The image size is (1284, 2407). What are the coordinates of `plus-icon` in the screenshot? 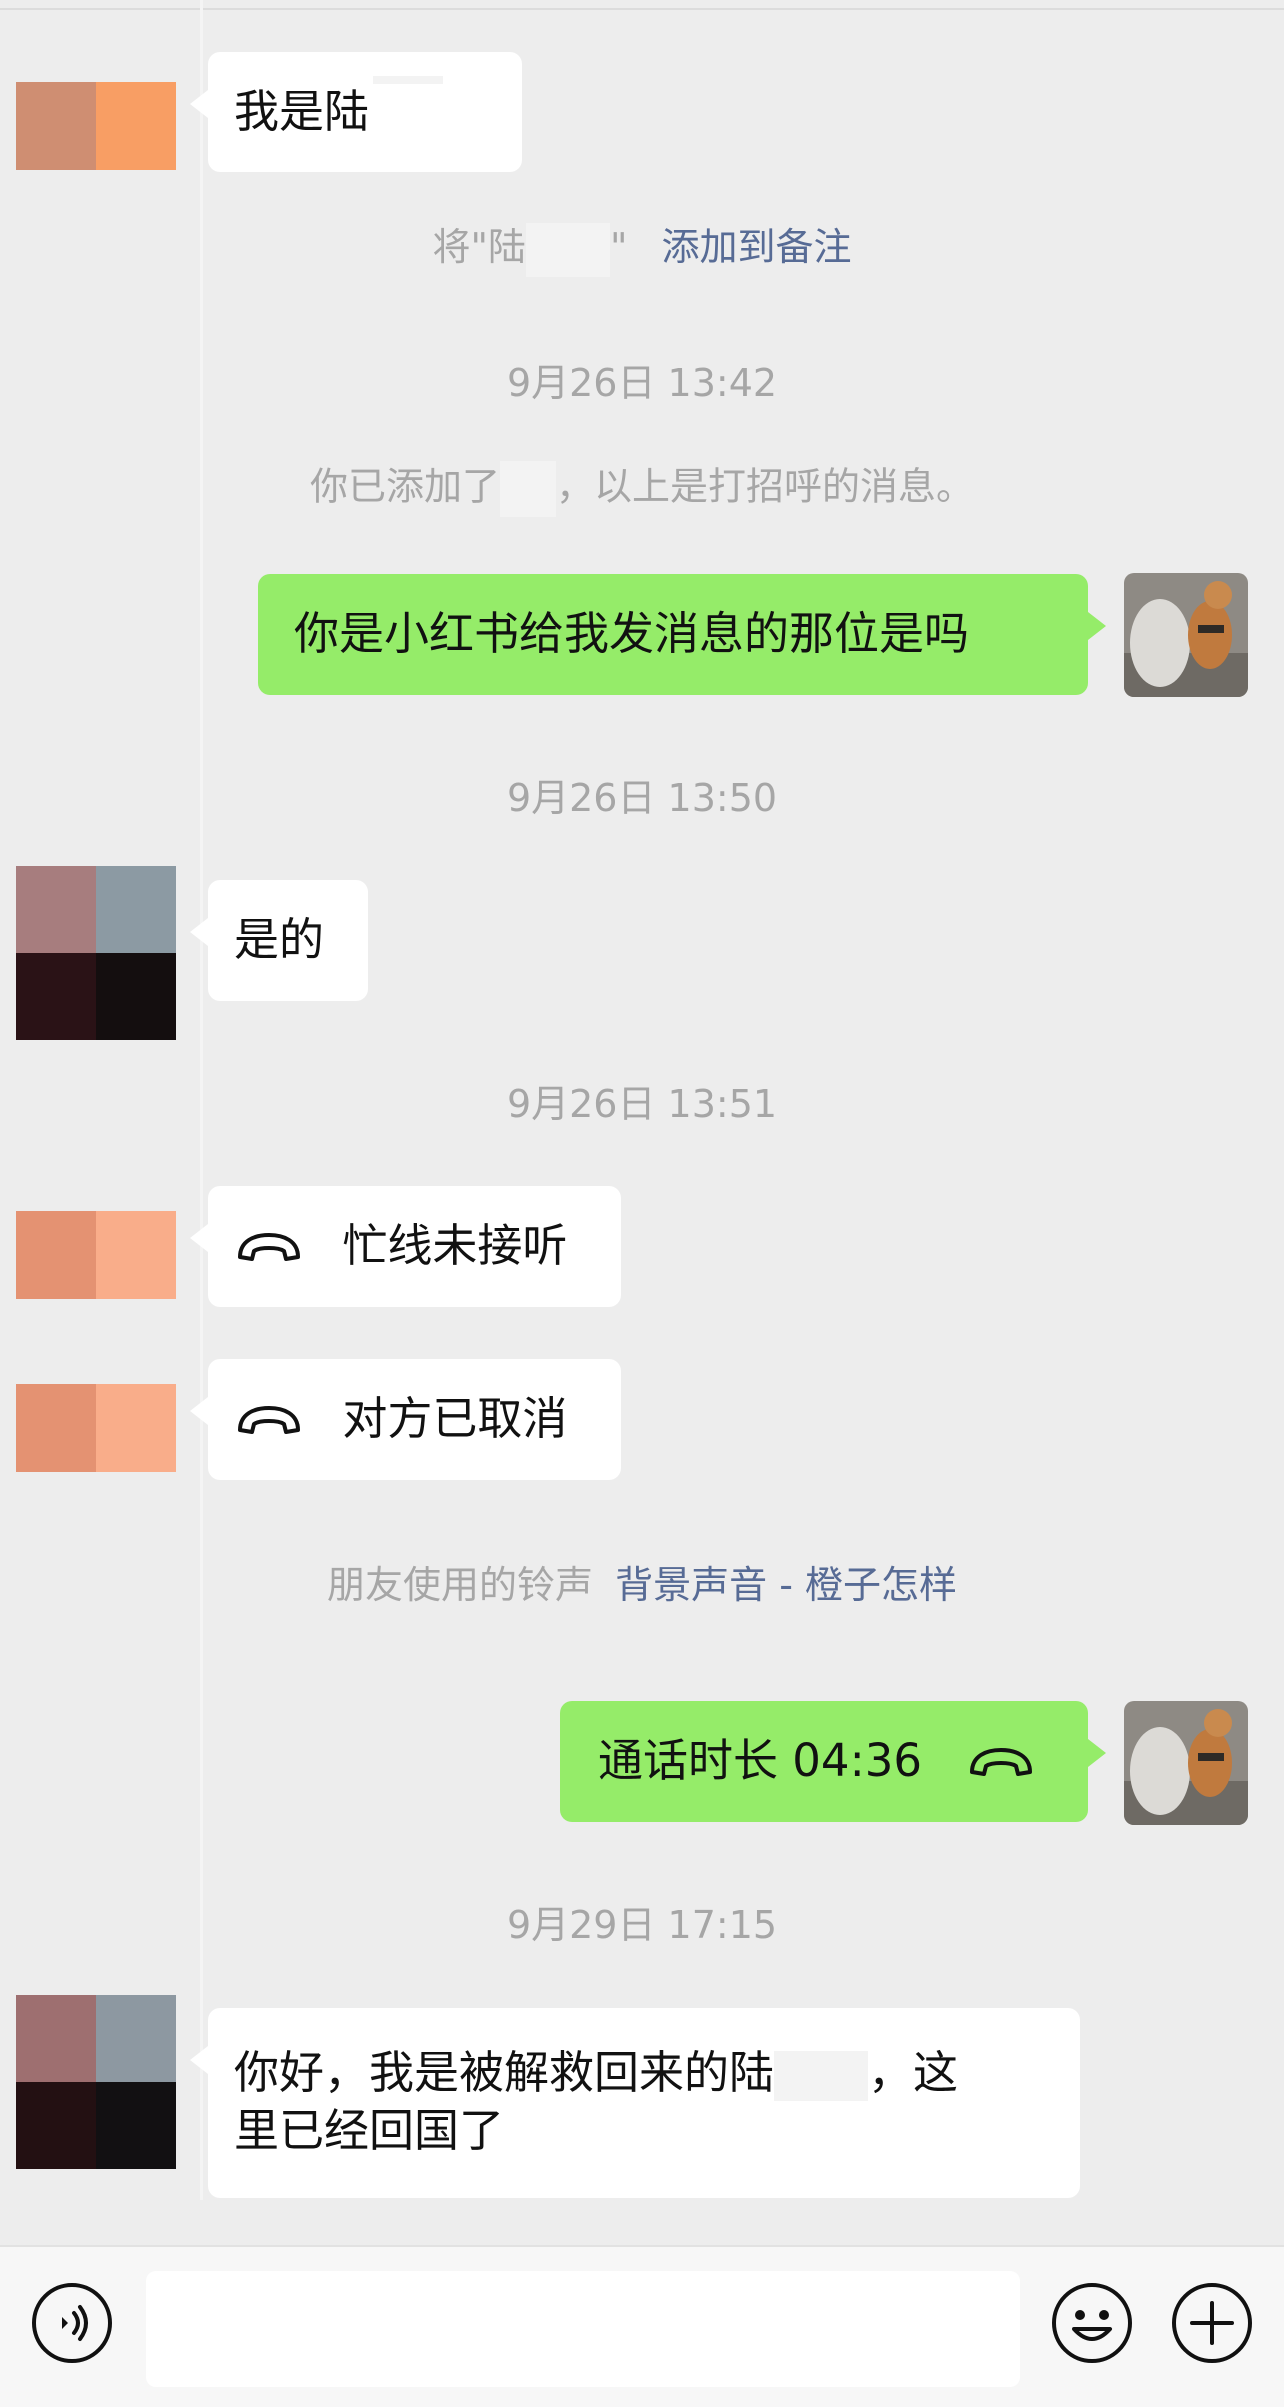 It's located at (1212, 2323).